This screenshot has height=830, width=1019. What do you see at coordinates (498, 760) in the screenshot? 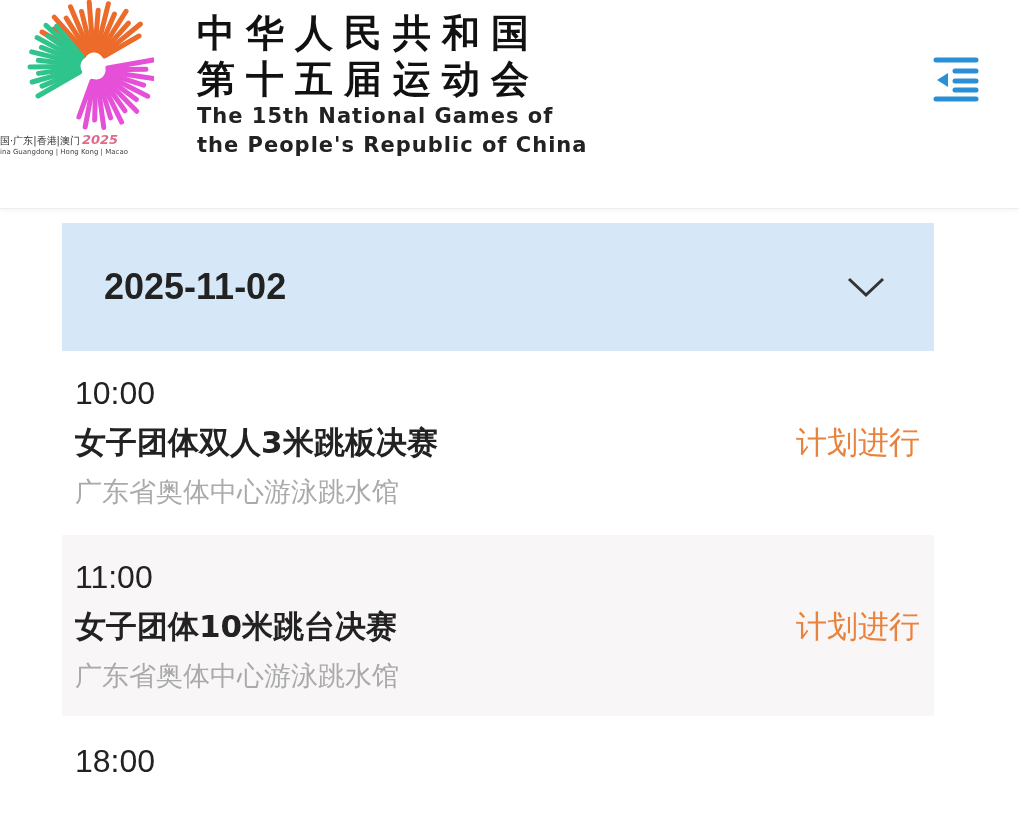
I see `event-row: 18:00` at bounding box center [498, 760].